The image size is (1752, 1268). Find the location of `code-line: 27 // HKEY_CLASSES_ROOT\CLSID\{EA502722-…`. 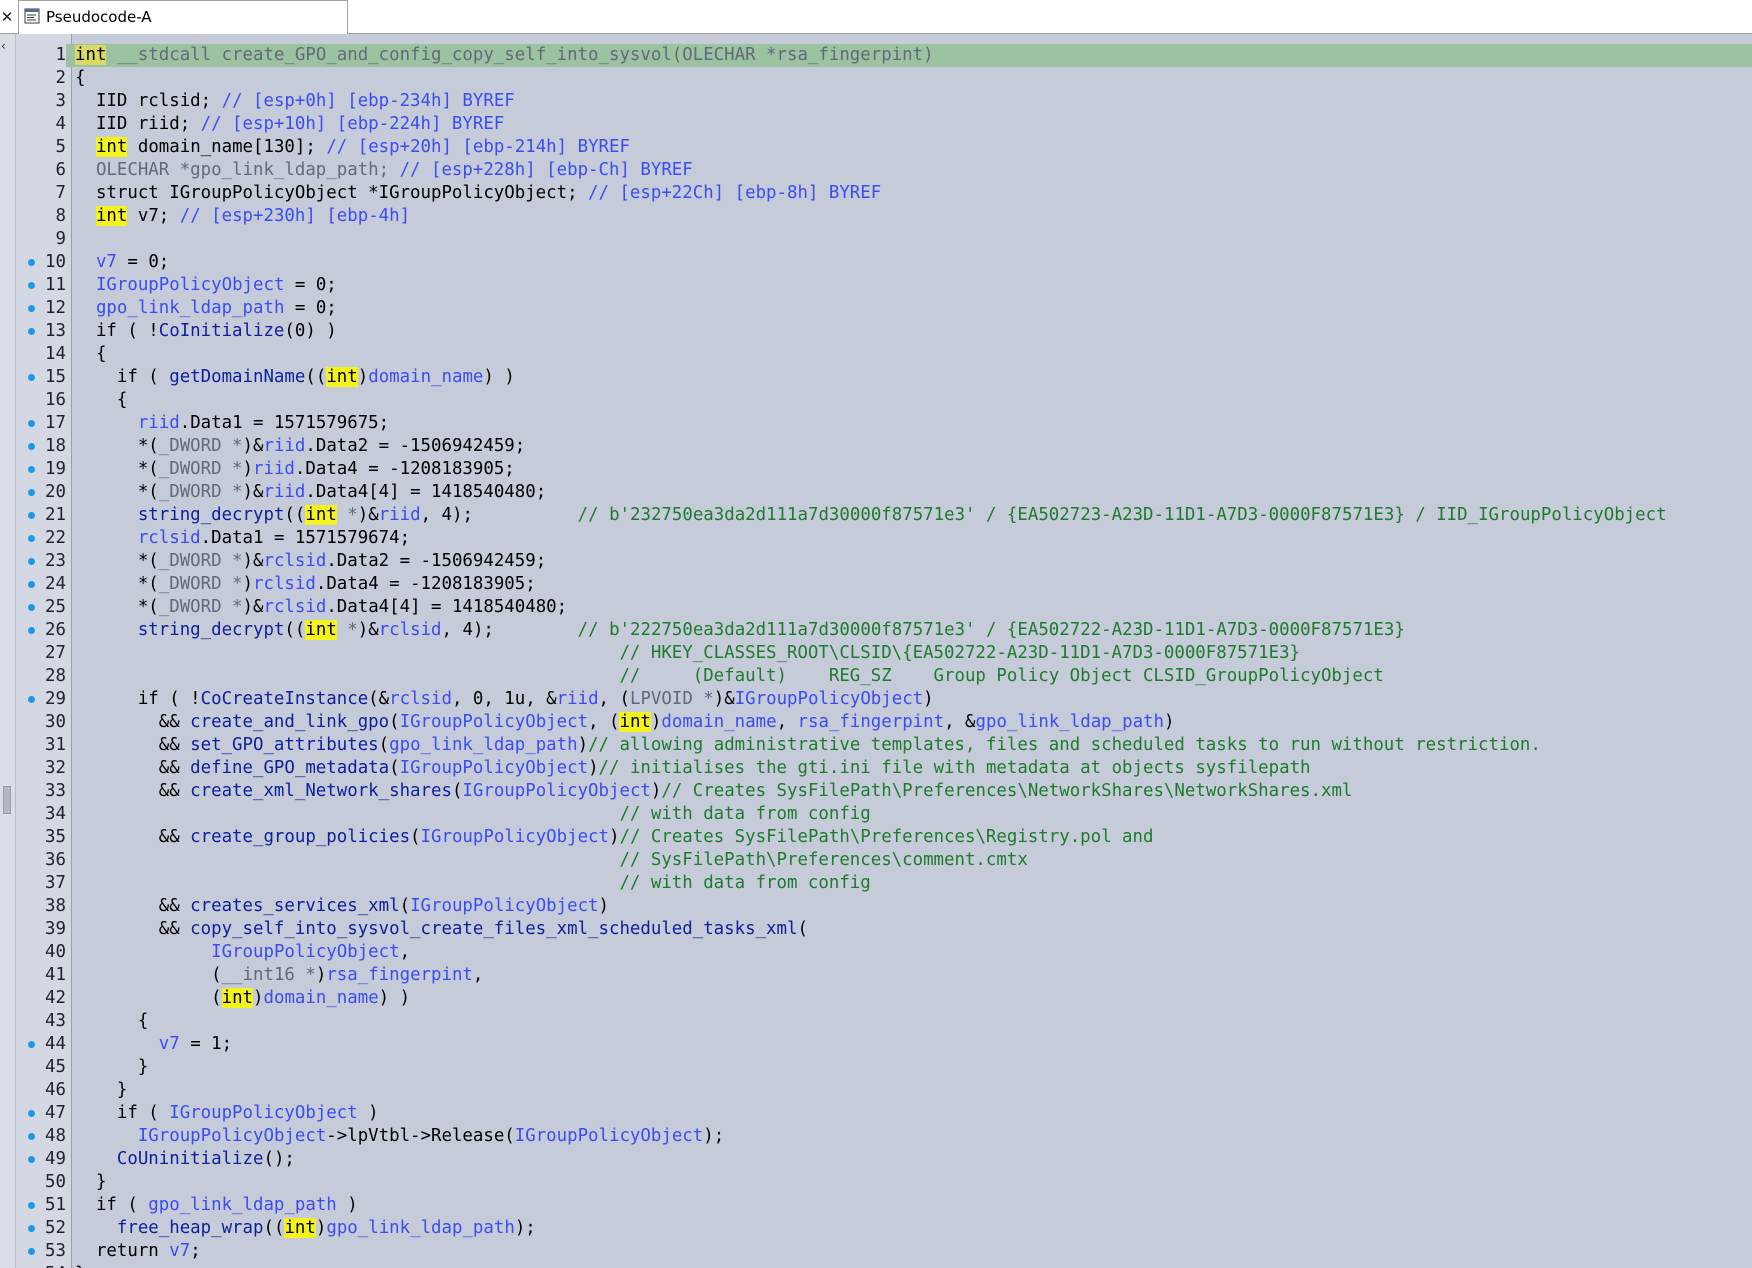

code-line: 27 // HKEY_CLASSES_ROOT\CLSID\{EA502722-… is located at coordinates (884, 653).